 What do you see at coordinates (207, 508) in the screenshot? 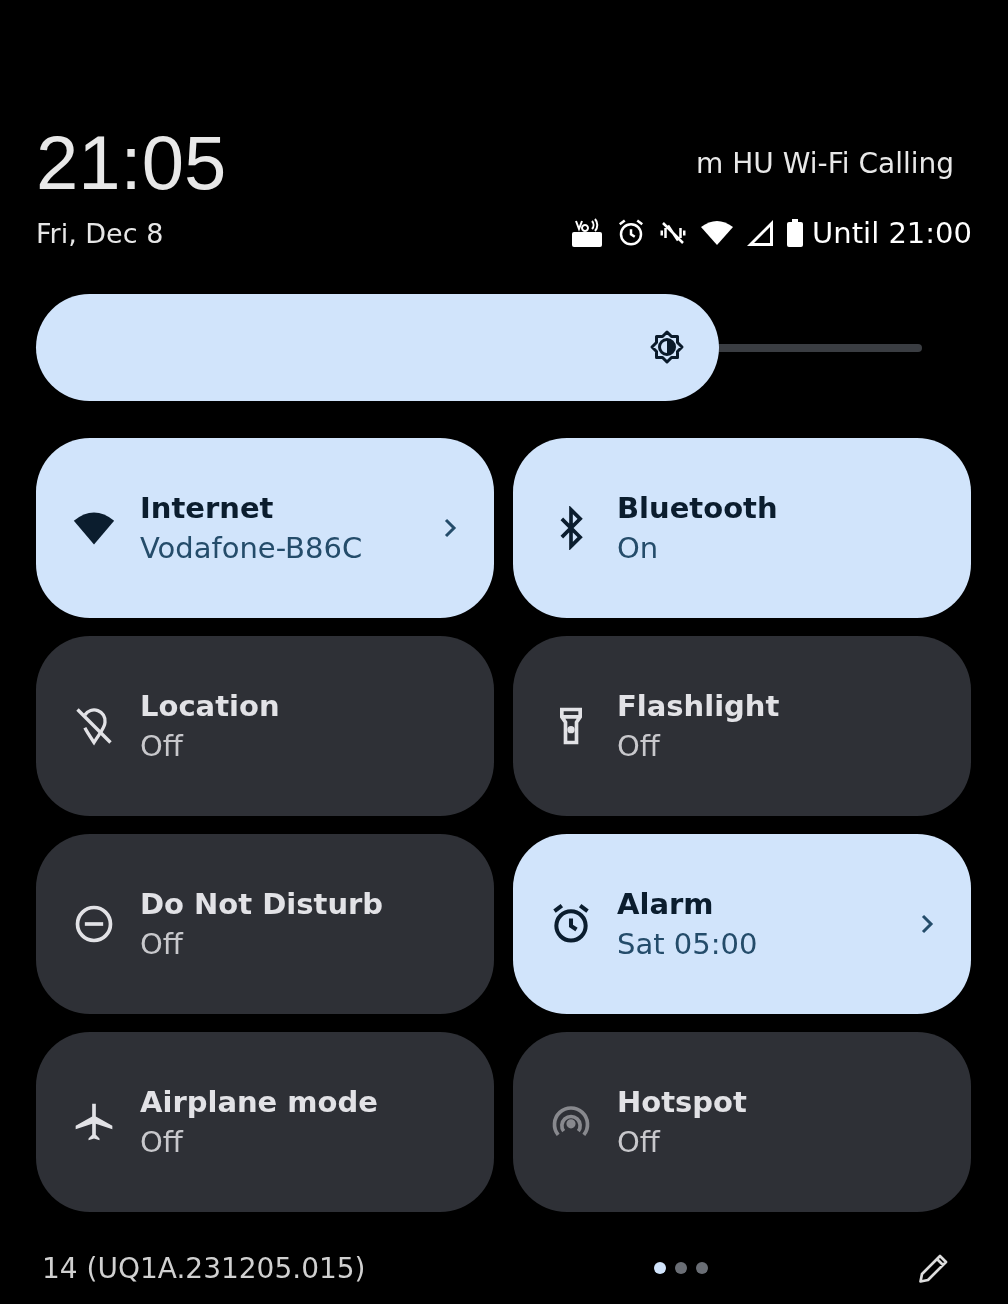
I see `tile-label: Internet` at bounding box center [207, 508].